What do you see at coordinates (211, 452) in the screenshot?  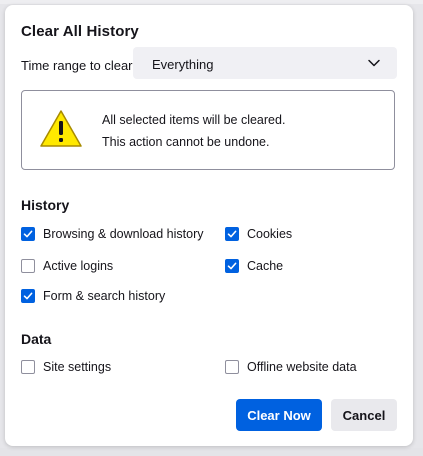 I see `backdrop-strip-bottom` at bounding box center [211, 452].